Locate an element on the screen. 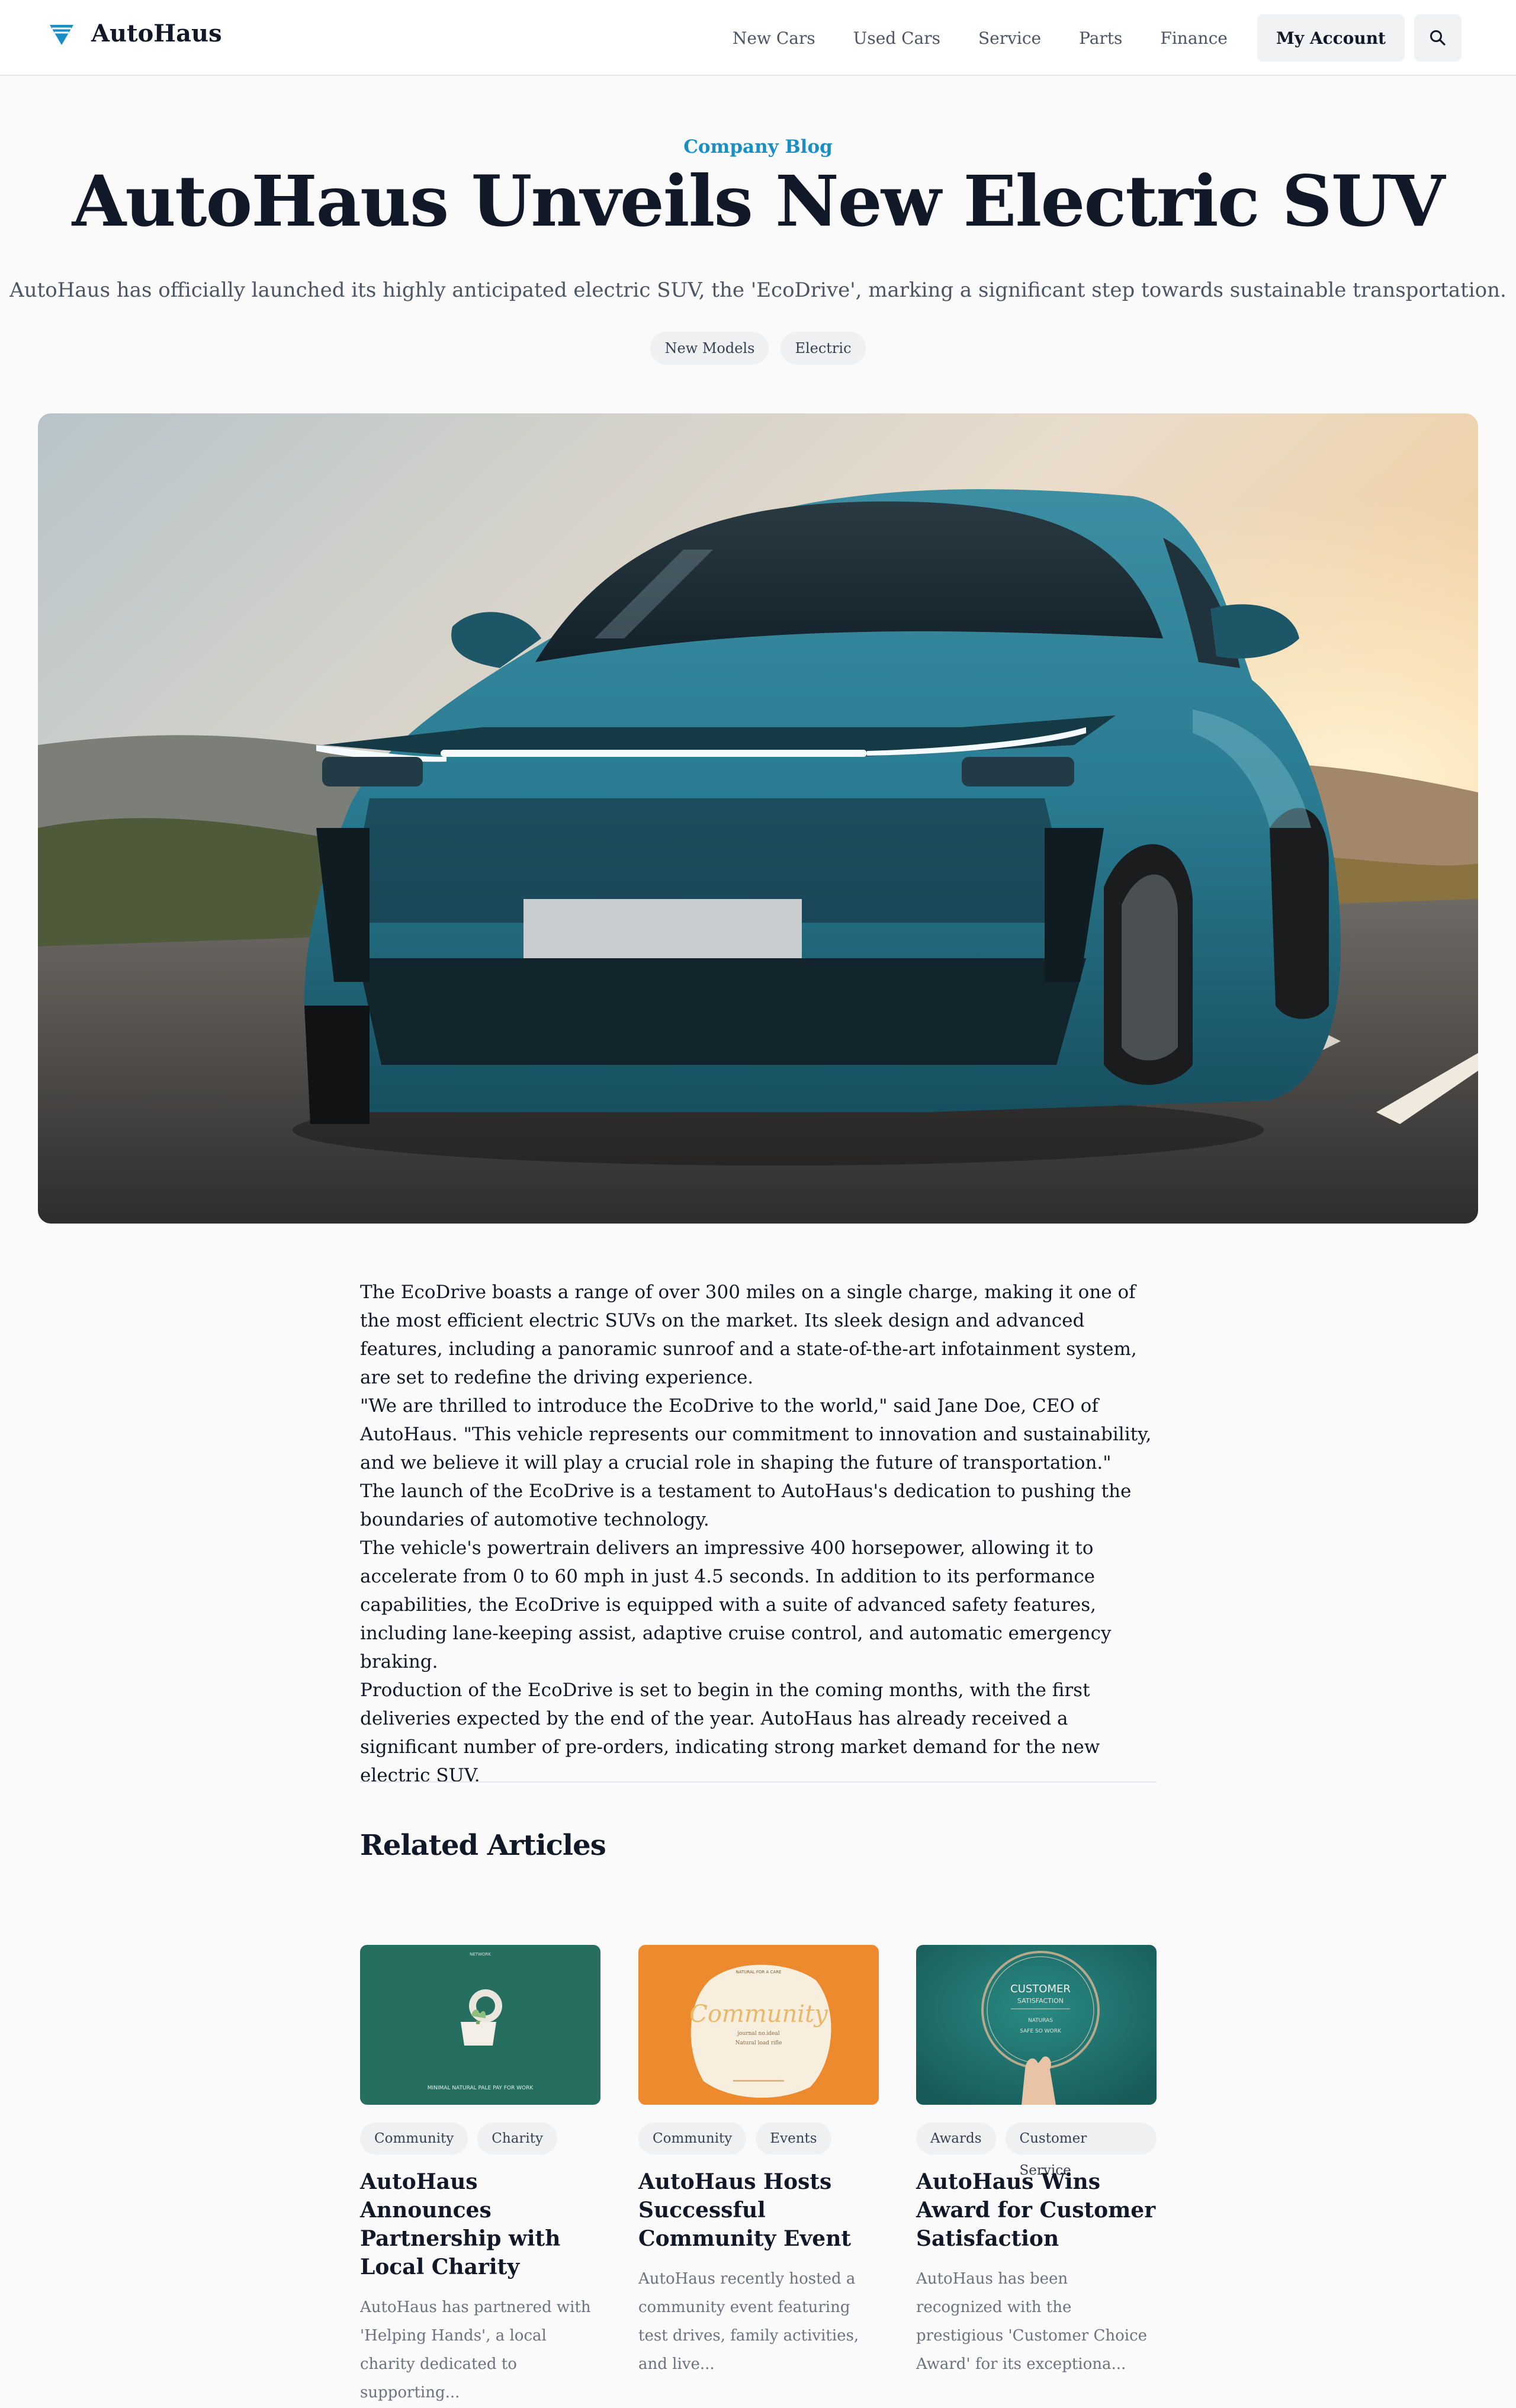 Image resolution: width=1516 pixels, height=2408 pixels. section-divider is located at coordinates (758, 1782).